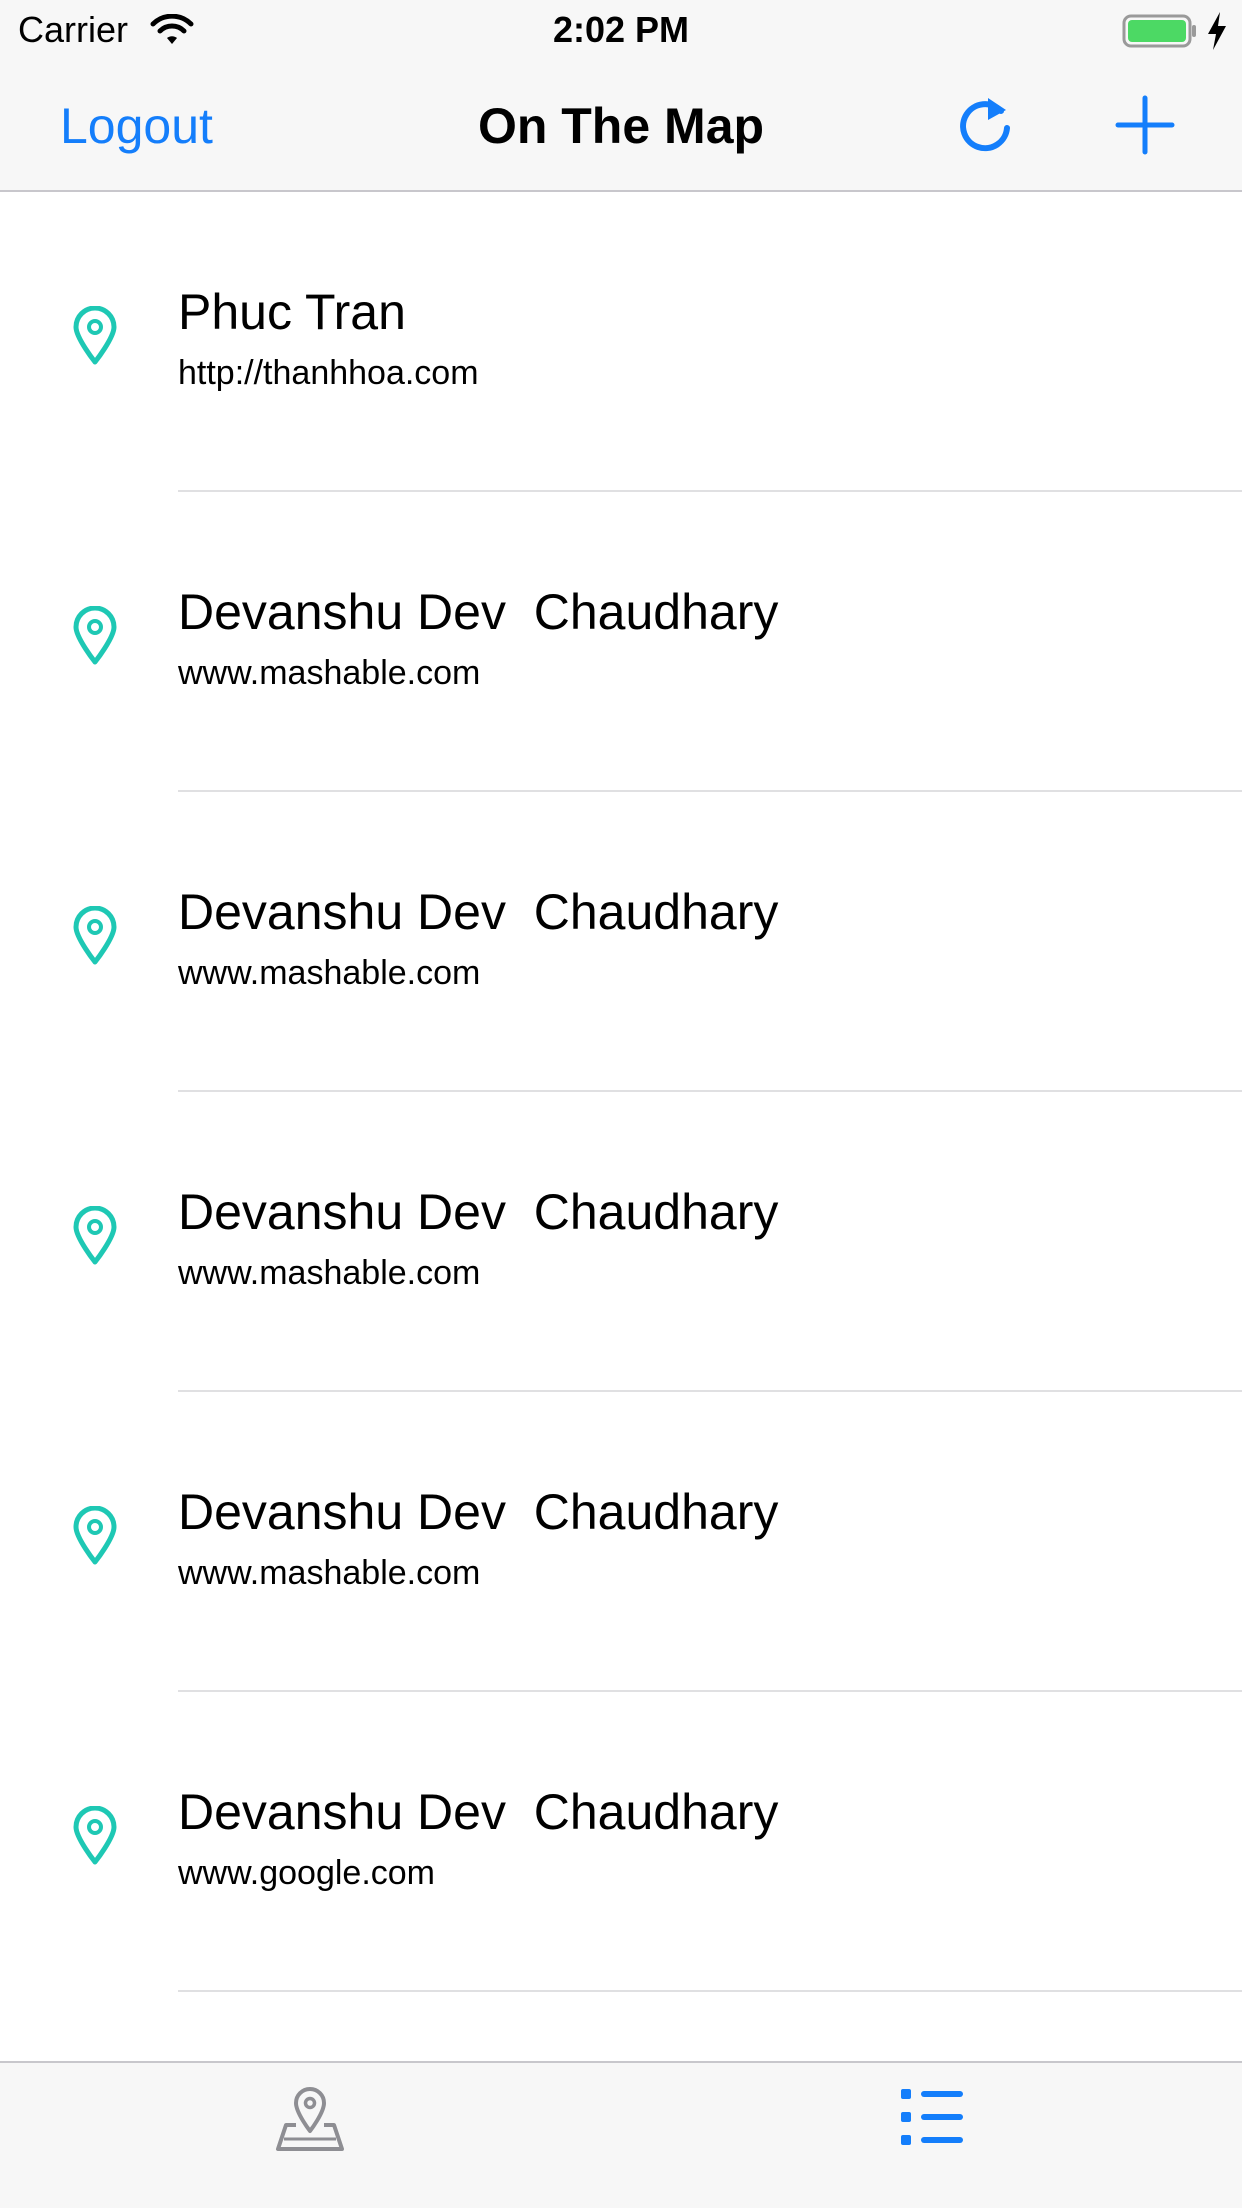 The width and height of the screenshot is (1242, 2208). Describe the element at coordinates (621, 1842) in the screenshot. I see `list-item: Devanshu Dev Chaudhary www.google.com` at that location.